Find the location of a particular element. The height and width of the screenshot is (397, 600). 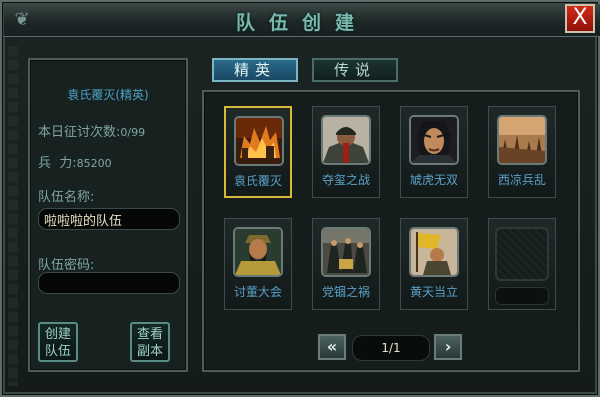

dungeon-card-yuan-collapse: 袁氏覆灭 is located at coordinates (258, 152).